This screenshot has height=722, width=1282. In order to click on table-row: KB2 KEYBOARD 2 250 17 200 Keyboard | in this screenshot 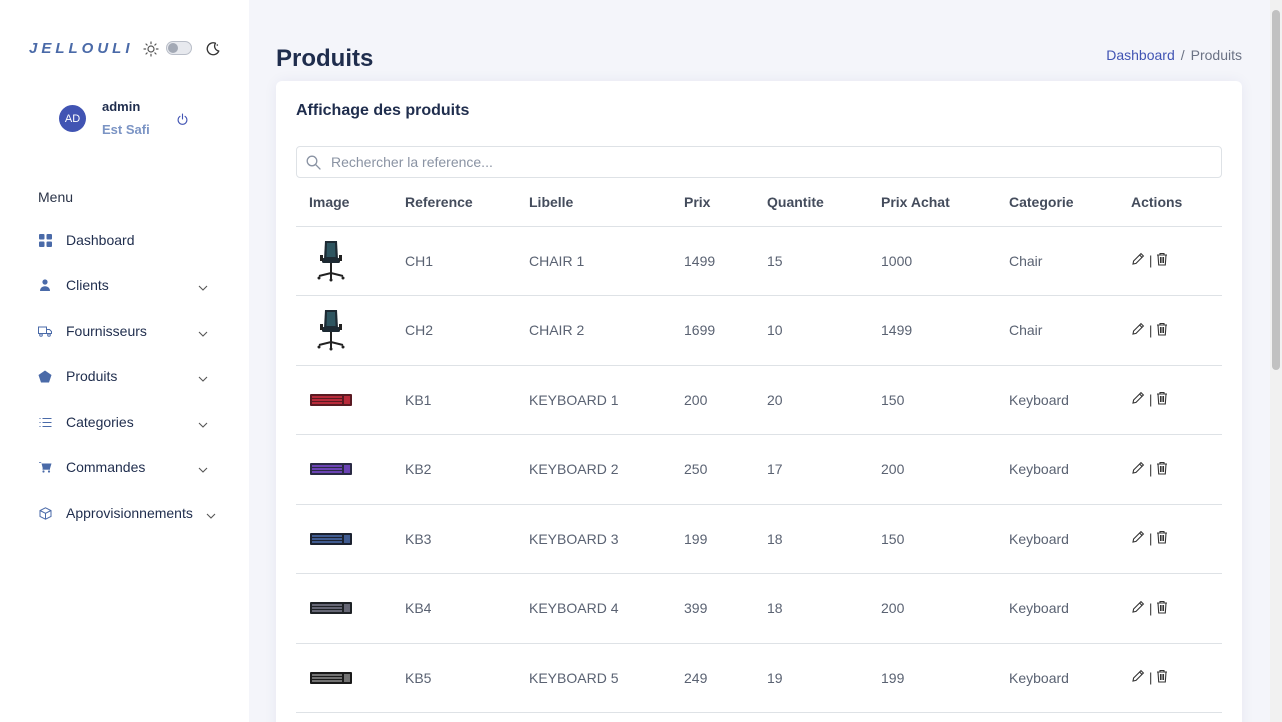, I will do `click(759, 469)`.